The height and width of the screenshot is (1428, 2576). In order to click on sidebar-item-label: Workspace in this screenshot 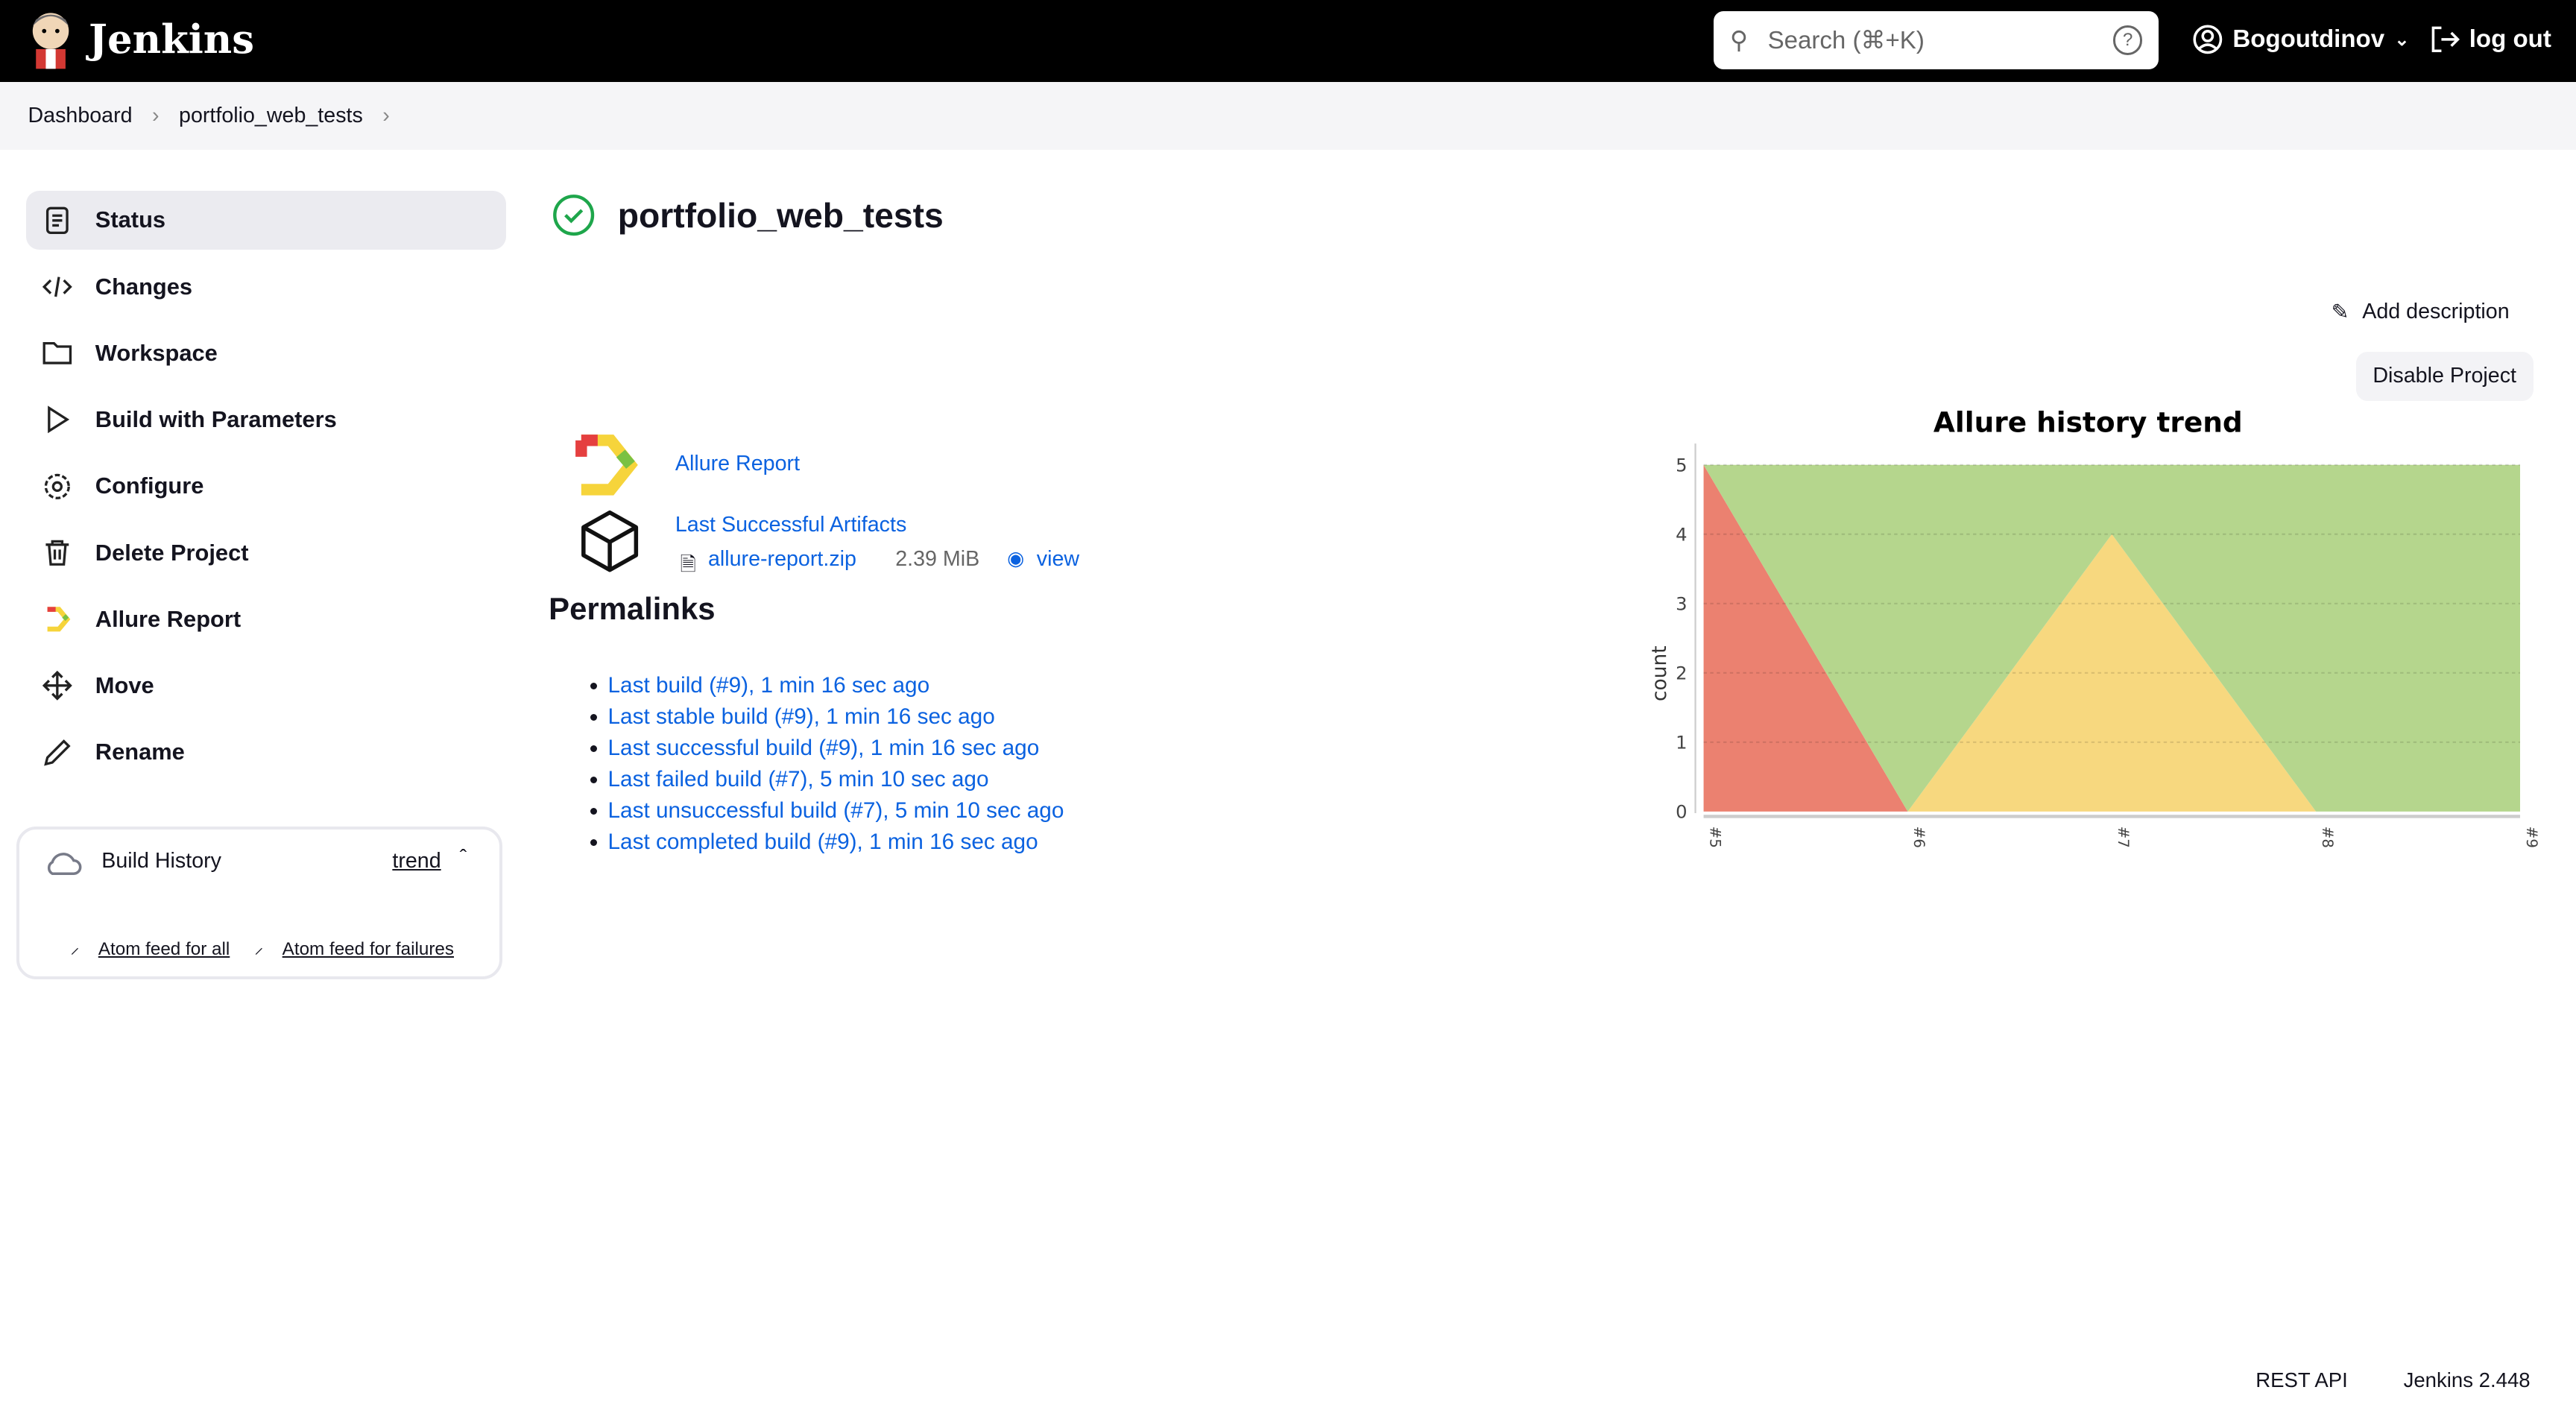, I will do `click(156, 352)`.